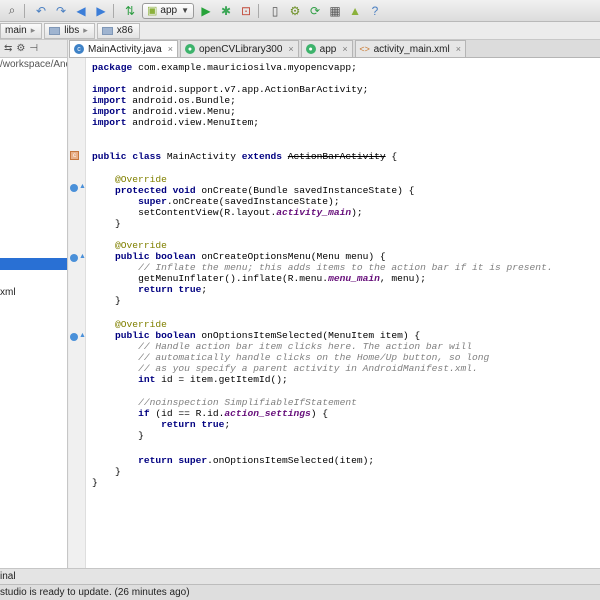 Image resolution: width=600 pixels, height=600 pixels. I want to click on hide-icon: ⊣, so click(33, 48).